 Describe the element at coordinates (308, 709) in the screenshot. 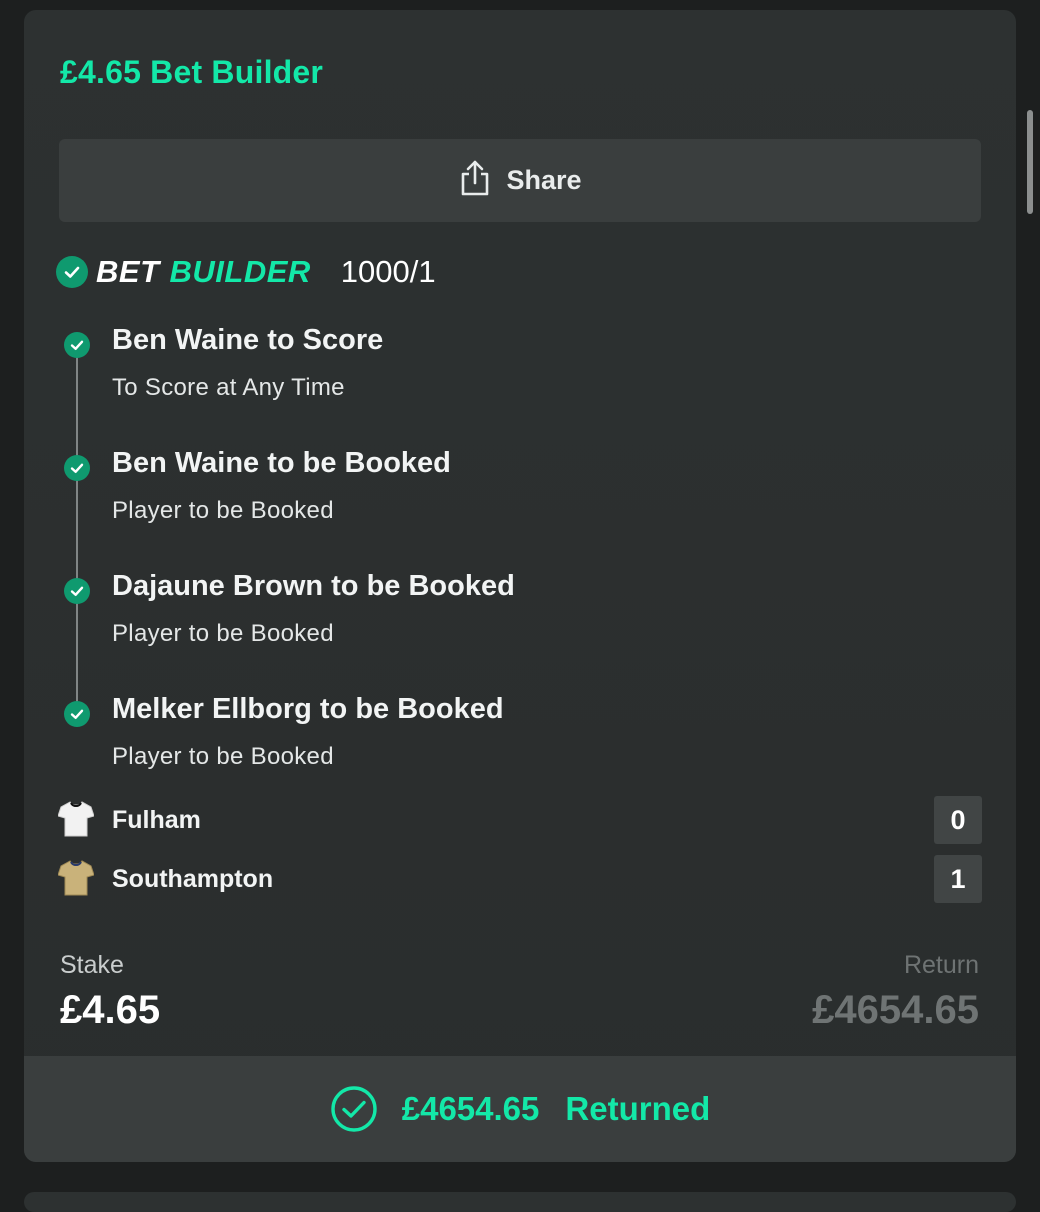

I see `leg-name: Melker Ellborg to be Booked` at that location.